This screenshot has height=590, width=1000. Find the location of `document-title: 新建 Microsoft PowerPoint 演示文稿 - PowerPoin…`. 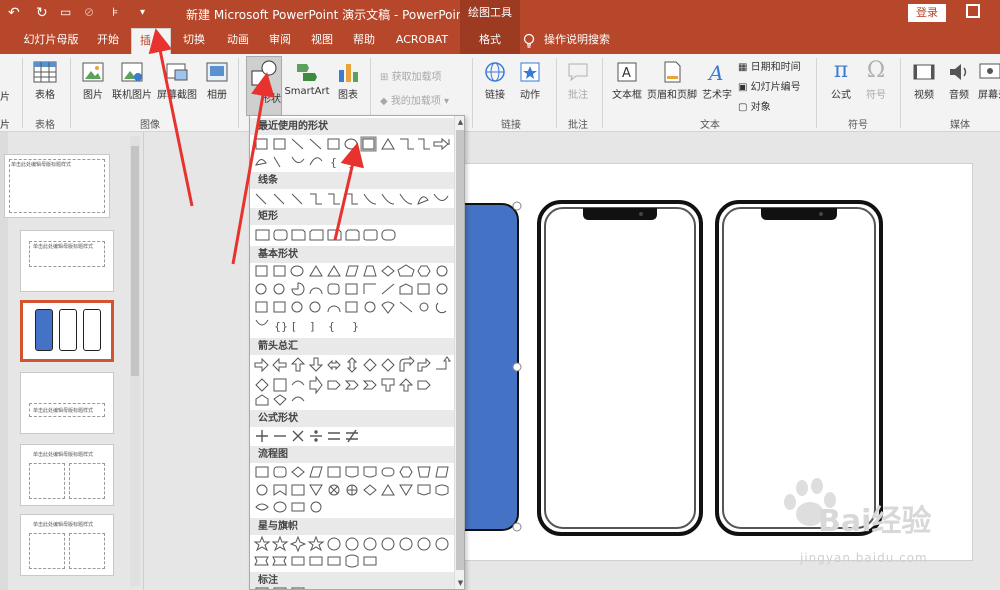

document-title: 新建 Microsoft PowerPoint 演示文稿 - PowerPoin… is located at coordinates (327, 15).